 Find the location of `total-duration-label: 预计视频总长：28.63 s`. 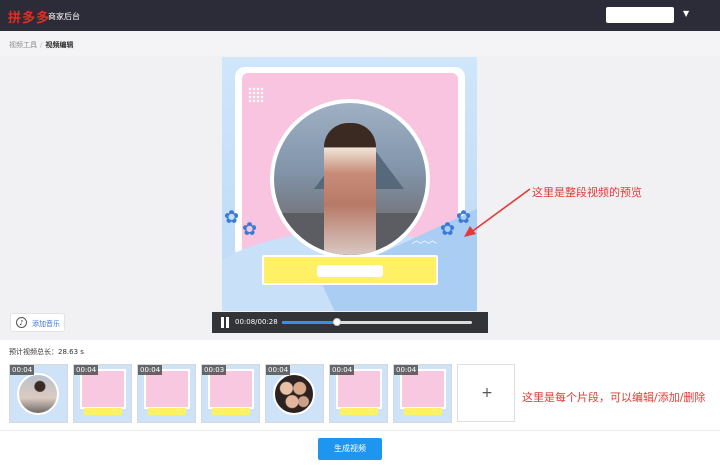

total-duration-label: 预计视频总长：28.63 s is located at coordinates (46, 352).